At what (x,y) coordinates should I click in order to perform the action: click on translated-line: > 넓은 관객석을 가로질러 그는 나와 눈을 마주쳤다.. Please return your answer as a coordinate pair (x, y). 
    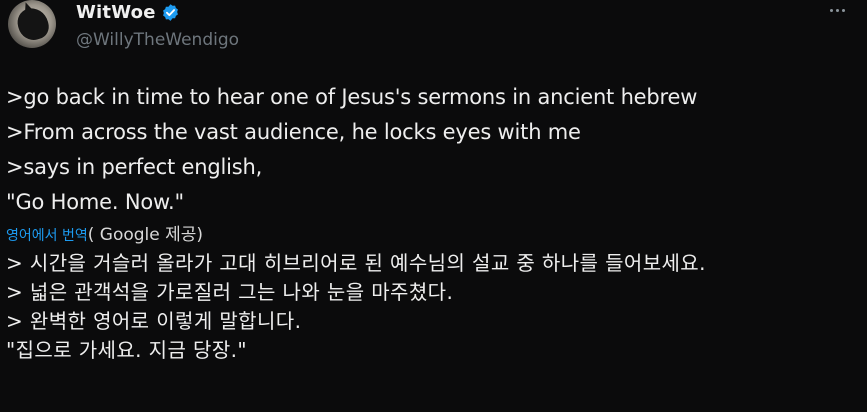
    Looking at the image, I should click on (230, 292).